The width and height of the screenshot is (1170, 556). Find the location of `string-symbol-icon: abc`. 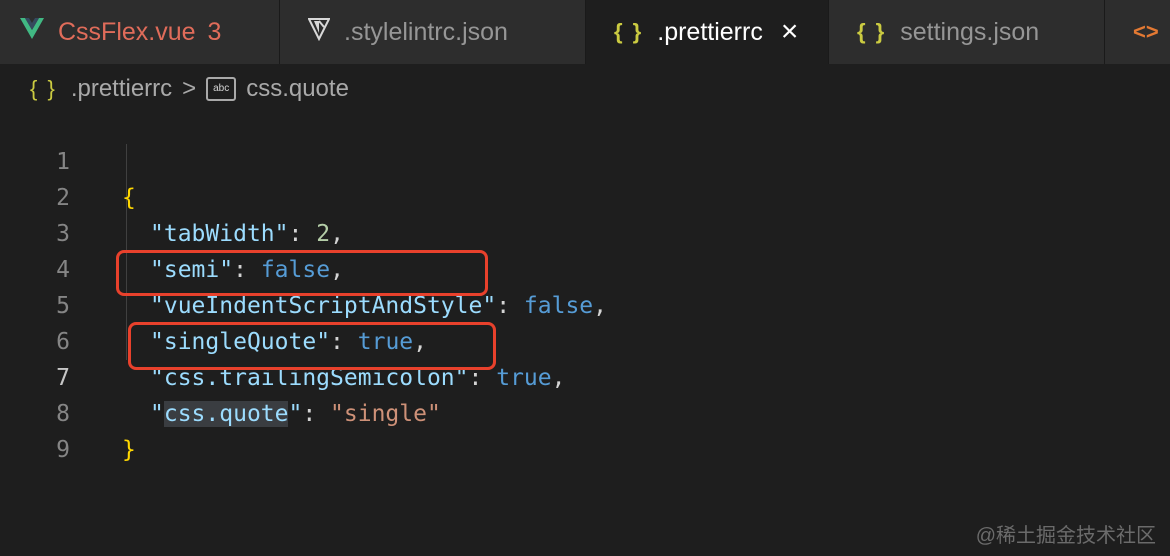

string-symbol-icon: abc is located at coordinates (221, 89).